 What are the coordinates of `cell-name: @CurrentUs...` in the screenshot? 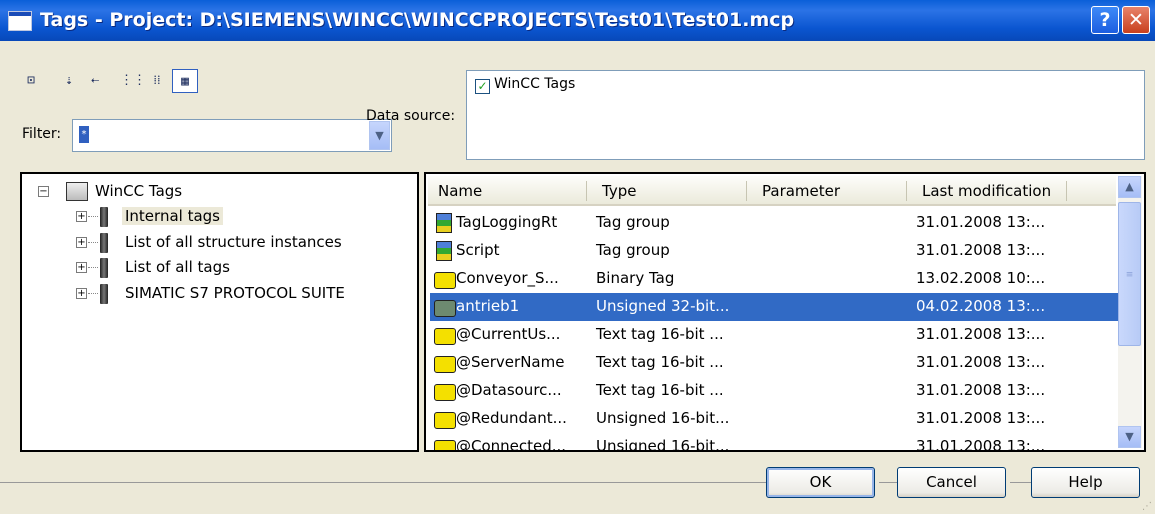 It's located at (508, 334).